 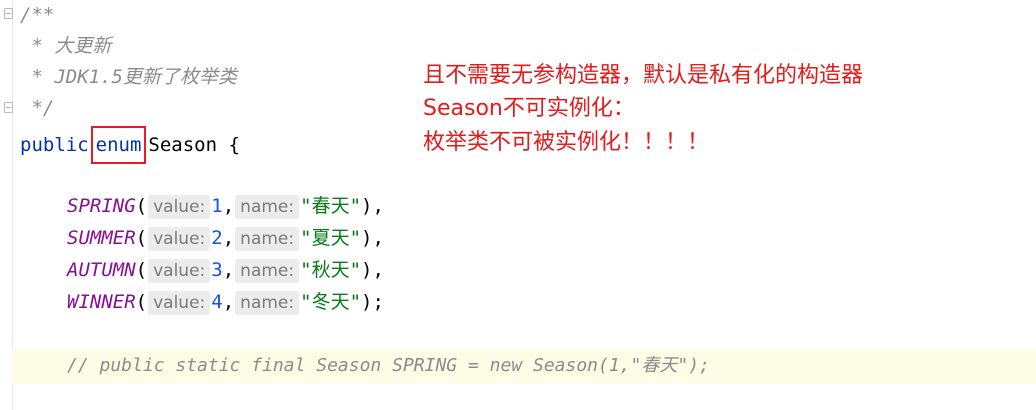 I want to click on constant-value: 1, so click(x=217, y=206).